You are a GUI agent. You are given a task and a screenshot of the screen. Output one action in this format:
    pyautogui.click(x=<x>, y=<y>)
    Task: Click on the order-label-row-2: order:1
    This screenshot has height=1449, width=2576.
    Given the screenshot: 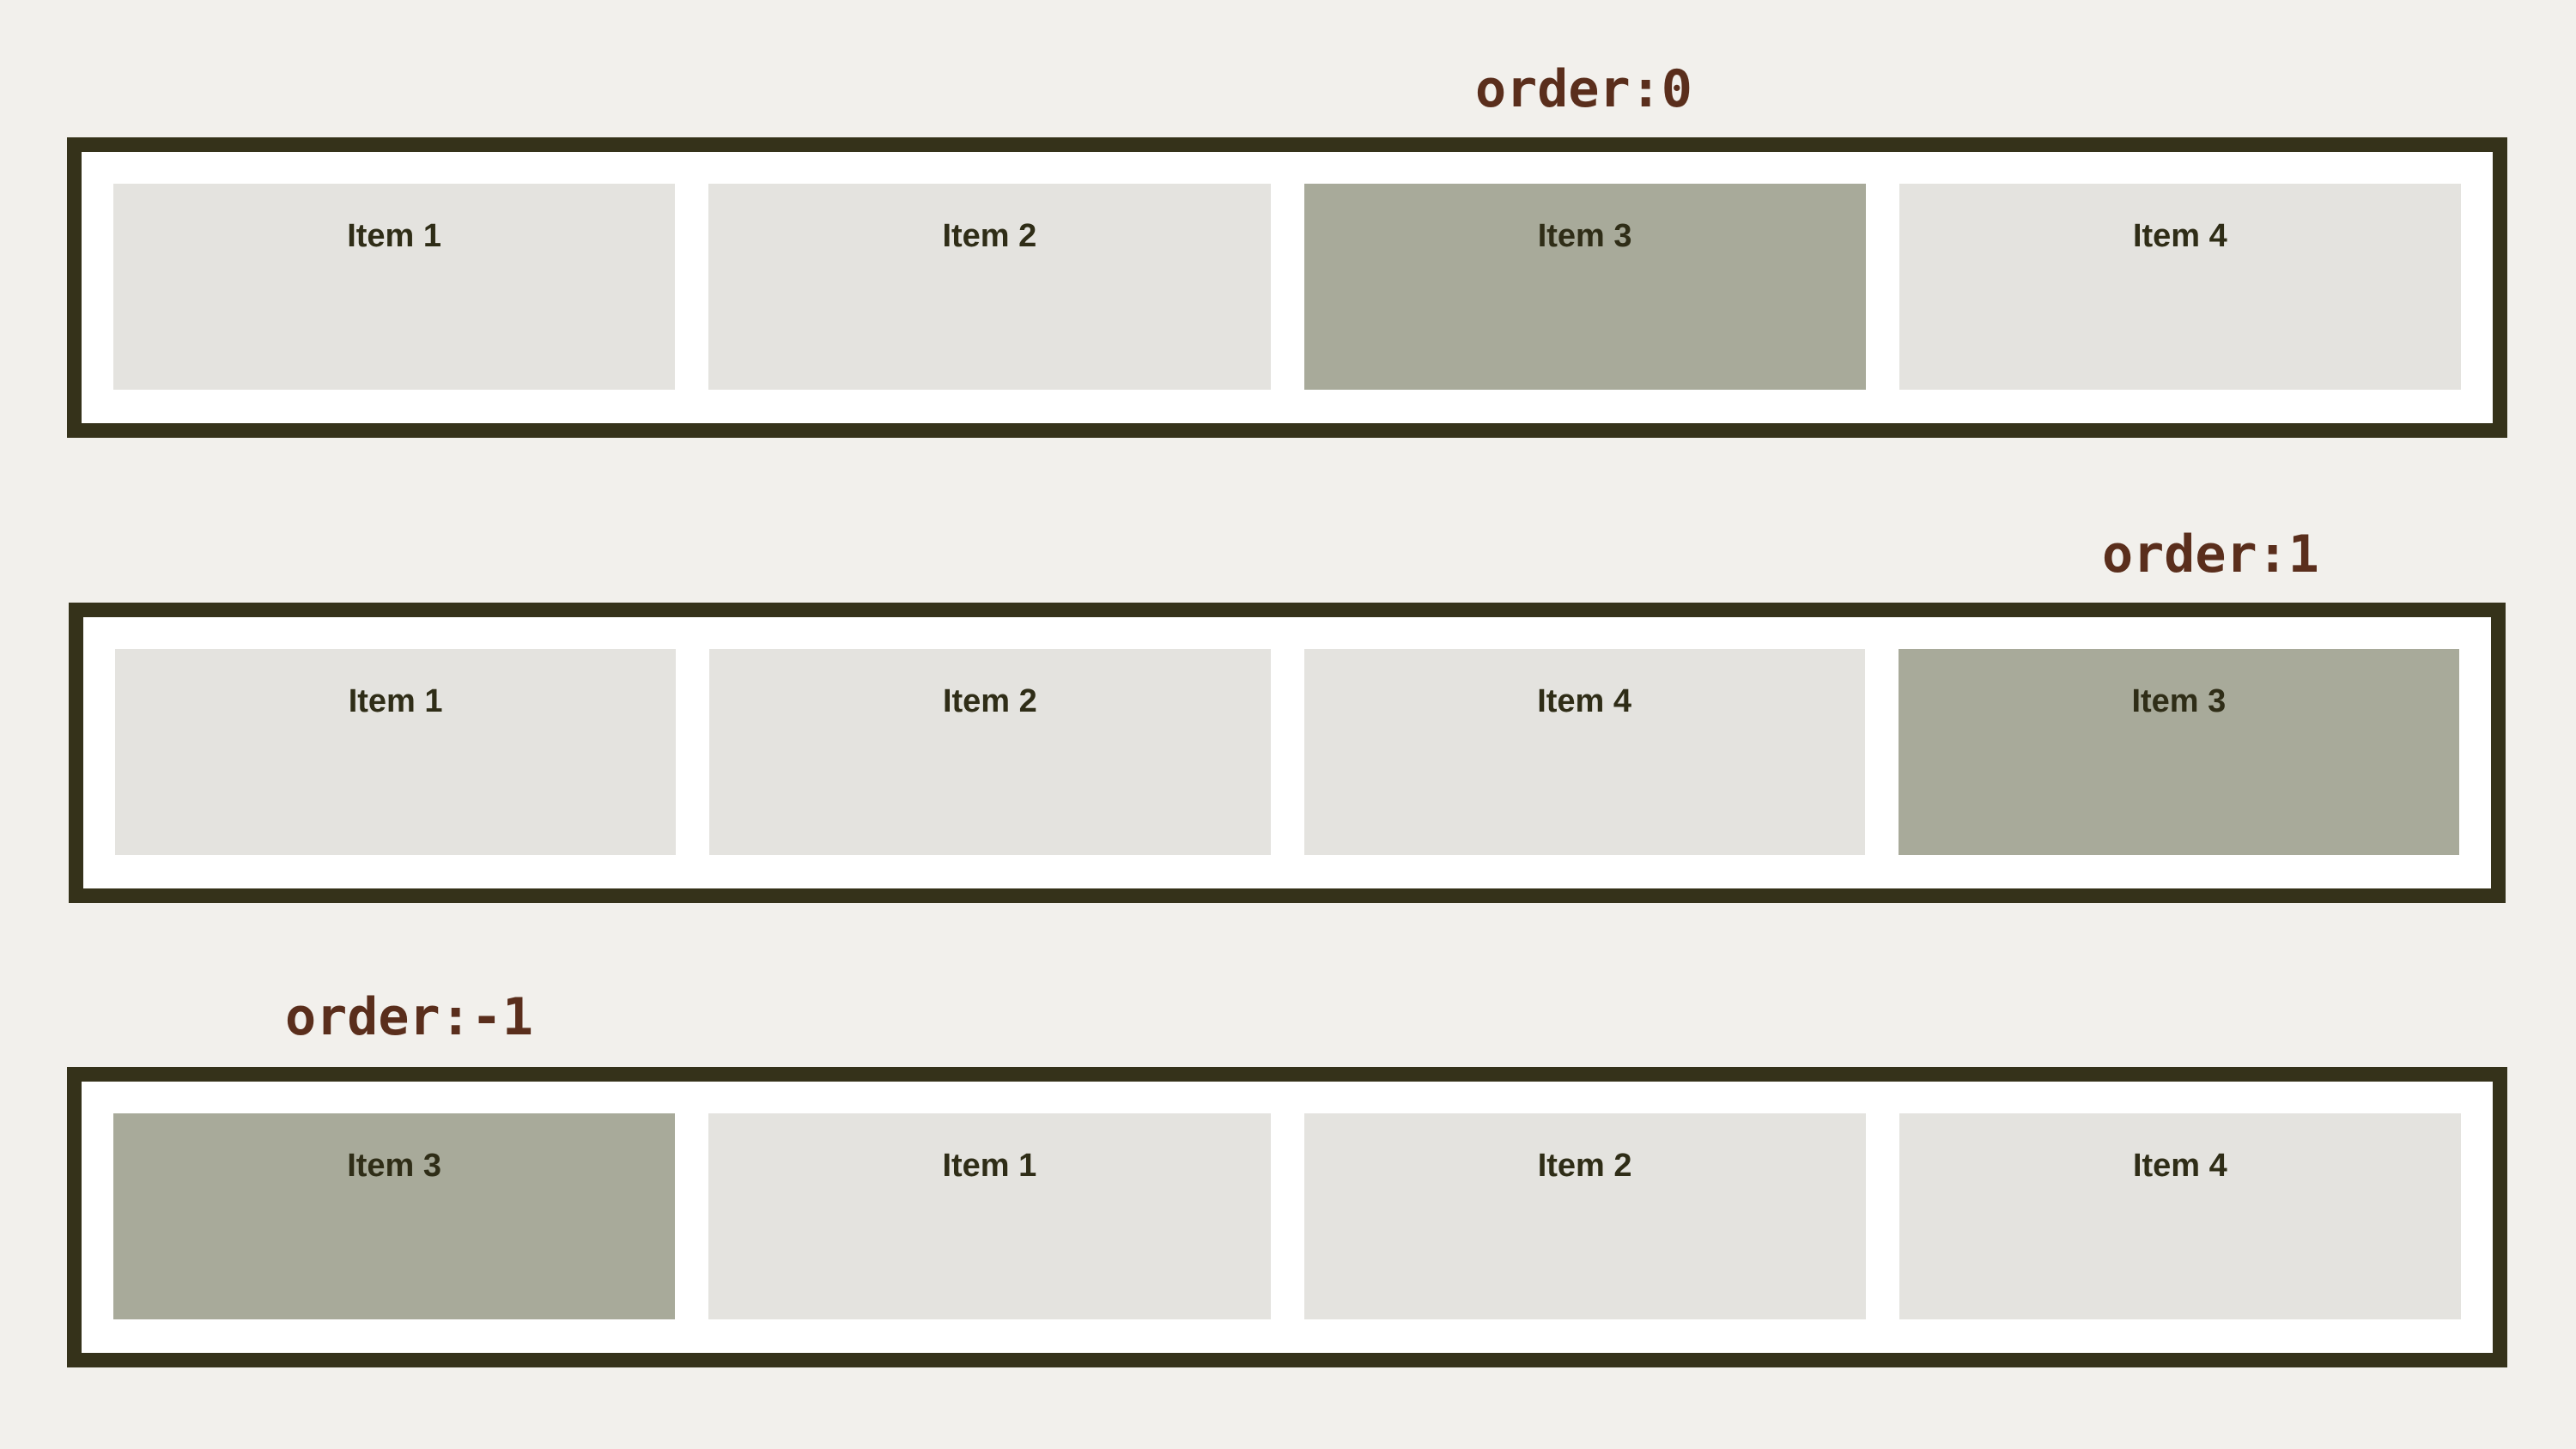 What is the action you would take?
    pyautogui.click(x=2210, y=554)
    